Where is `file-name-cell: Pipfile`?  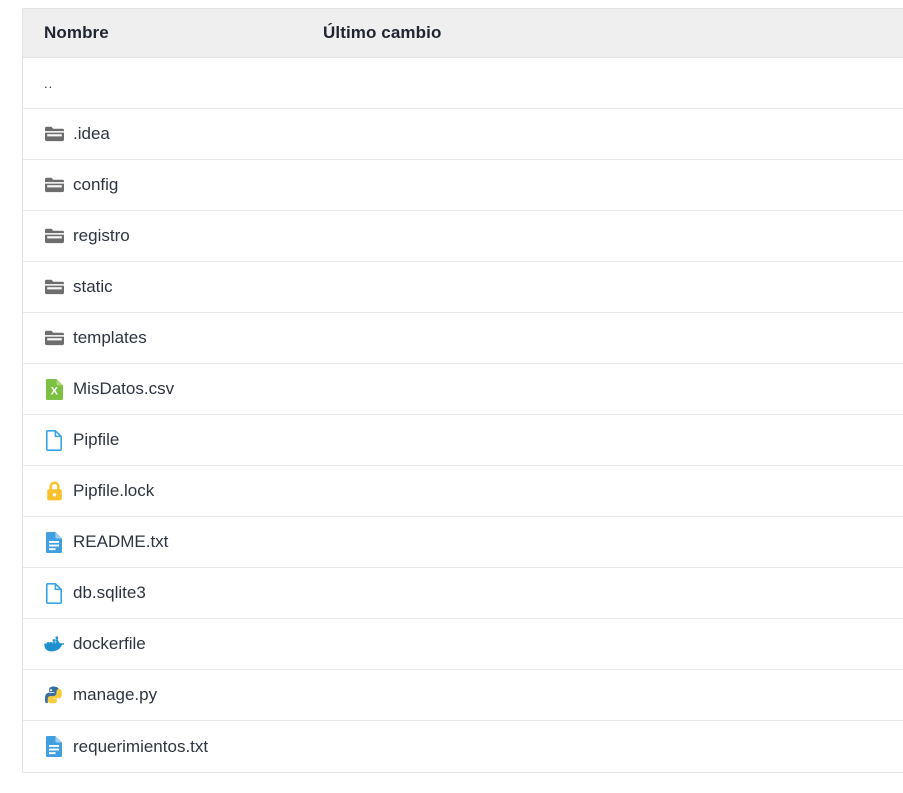
file-name-cell: Pipfile is located at coordinates (173, 440).